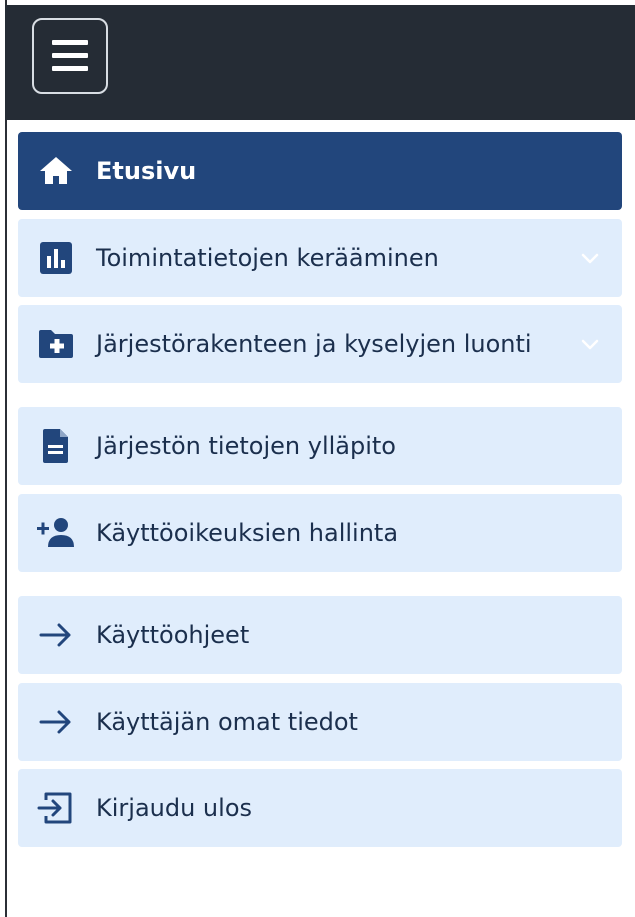  I want to click on nav-item-label: Järjestörakenteen ja kyselyjen luonti, so click(314, 344).